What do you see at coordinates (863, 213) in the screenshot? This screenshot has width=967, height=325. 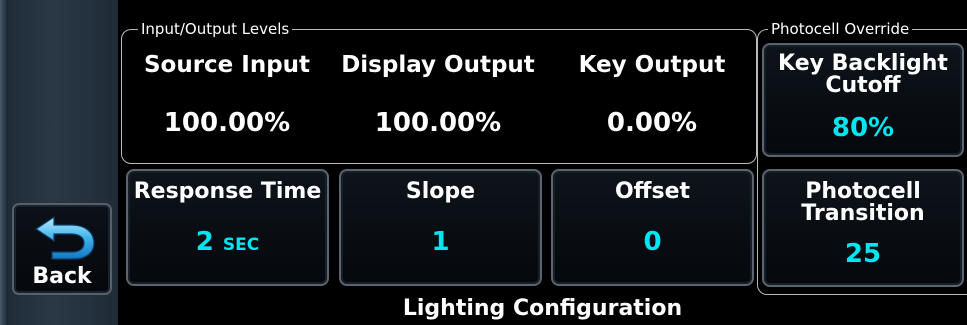 I see `photocell-transition-label-line2: Transition` at bounding box center [863, 213].